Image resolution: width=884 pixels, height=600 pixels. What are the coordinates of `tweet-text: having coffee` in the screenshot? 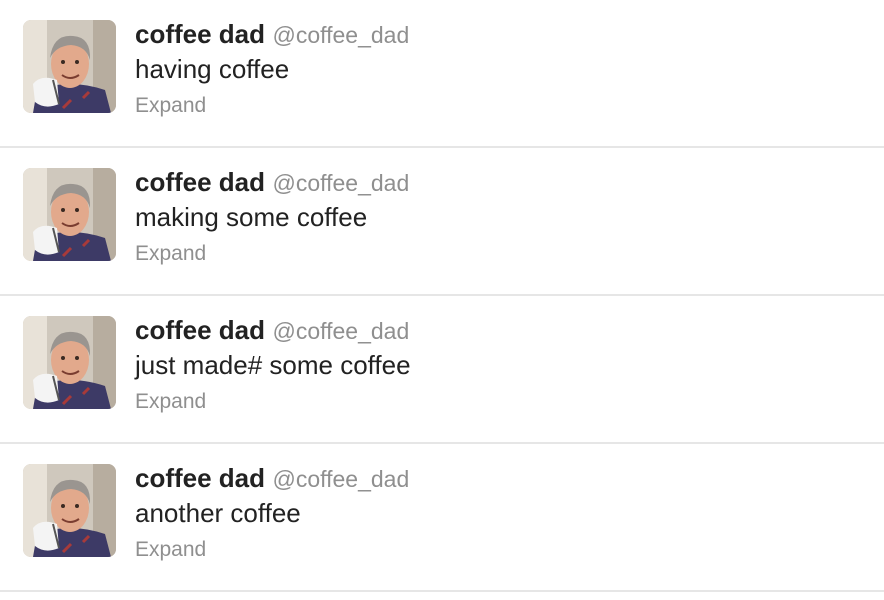 It's located at (212, 69).